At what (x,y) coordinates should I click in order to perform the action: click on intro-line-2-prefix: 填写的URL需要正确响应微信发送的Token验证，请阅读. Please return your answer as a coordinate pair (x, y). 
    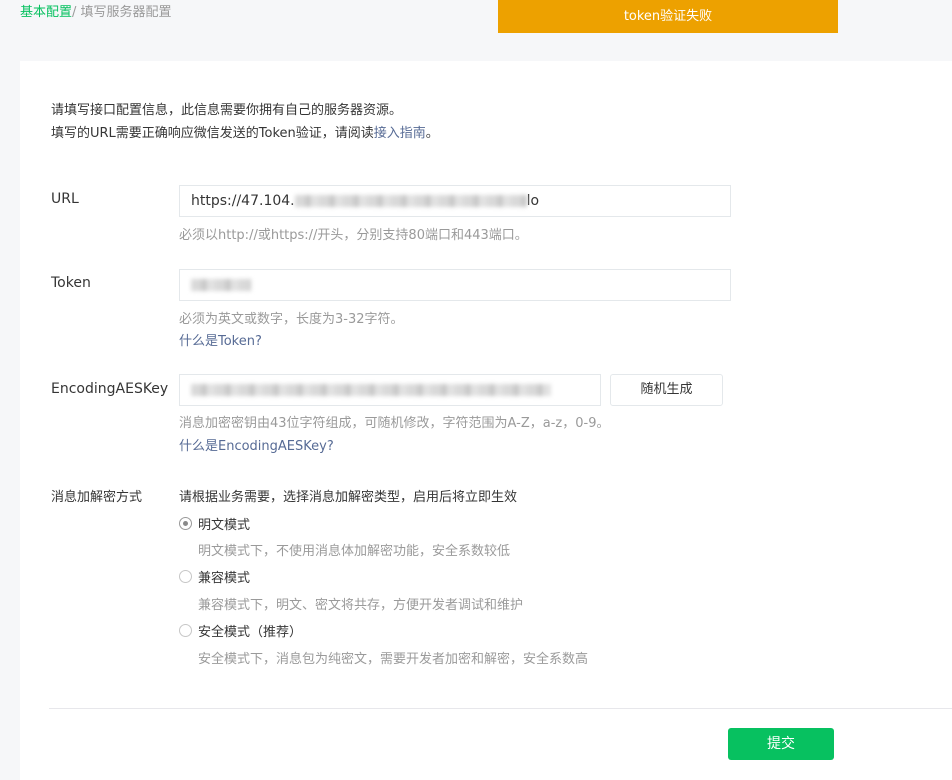
    Looking at the image, I should click on (212, 133).